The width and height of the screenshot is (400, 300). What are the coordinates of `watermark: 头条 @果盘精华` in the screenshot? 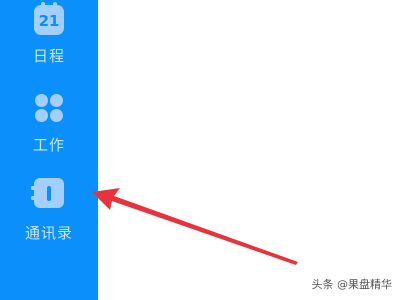 It's located at (352, 284).